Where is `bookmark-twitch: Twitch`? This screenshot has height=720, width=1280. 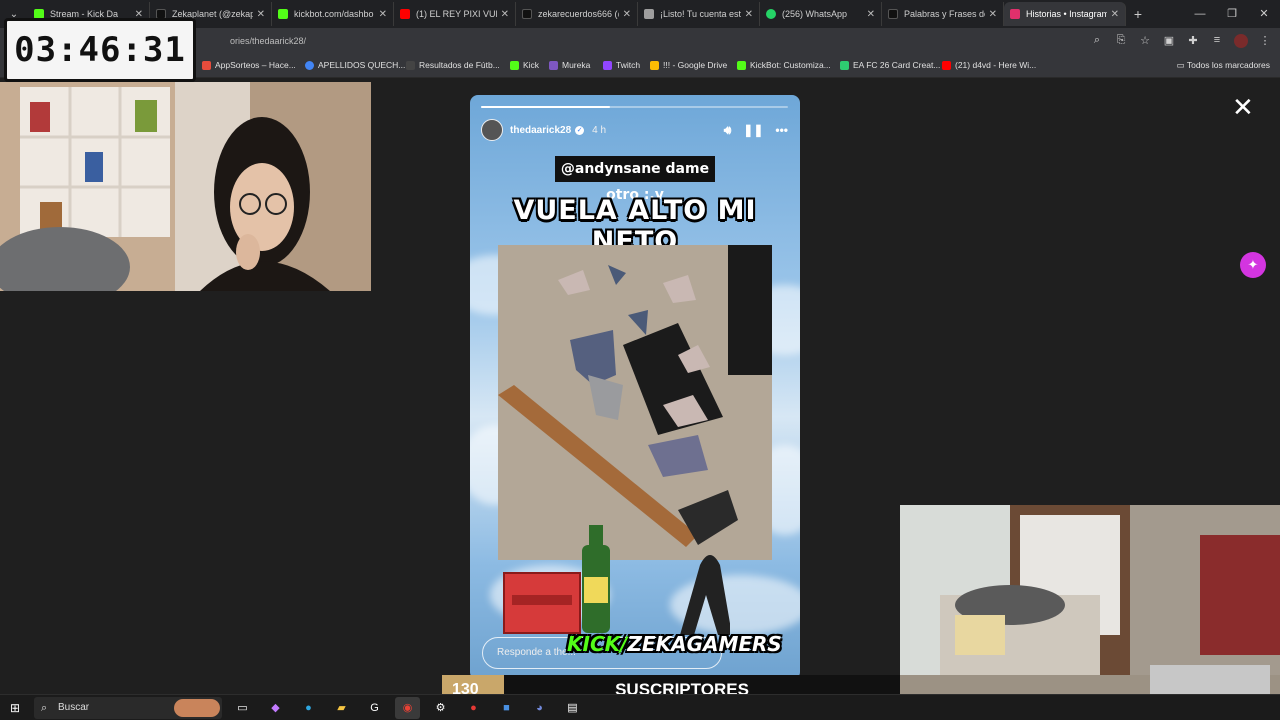 bookmark-twitch: Twitch is located at coordinates (621, 65).